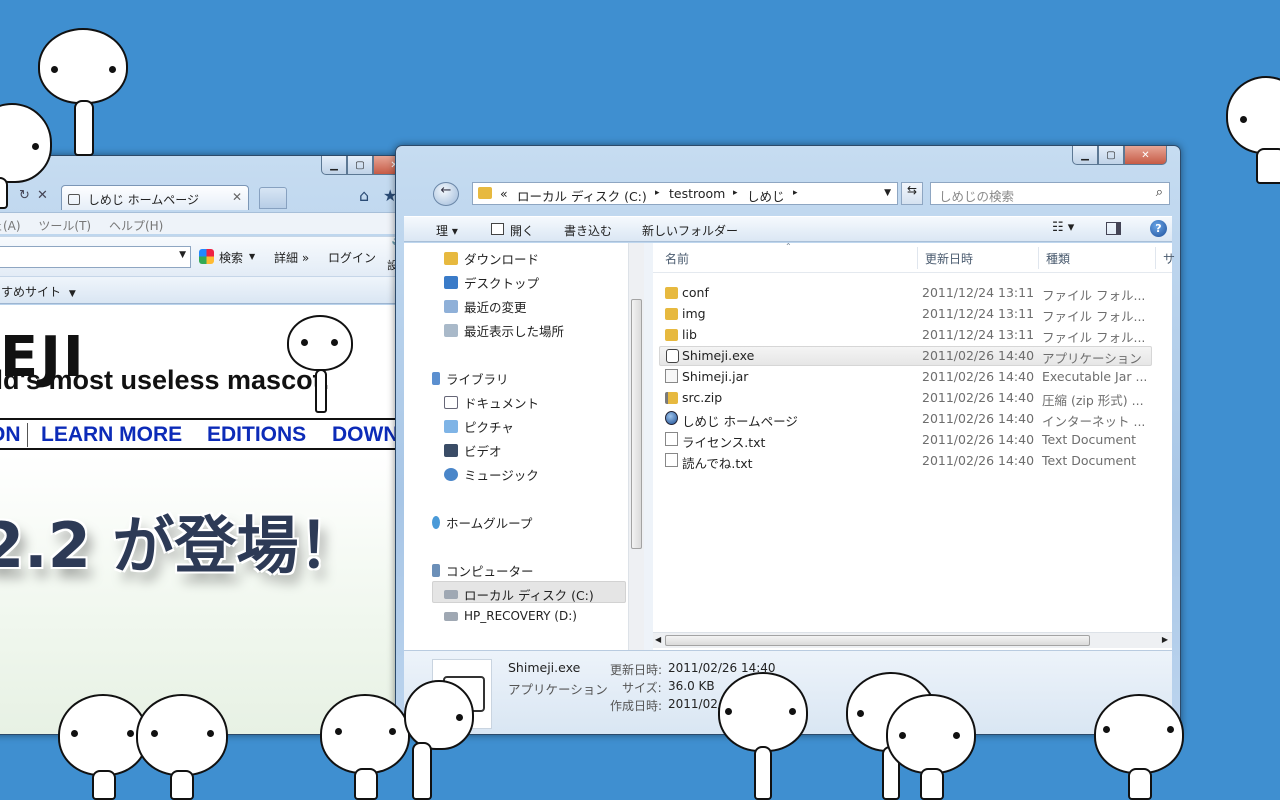  Describe the element at coordinates (237, 197) in the screenshot. I see `tab-close-icon: ✕` at that location.